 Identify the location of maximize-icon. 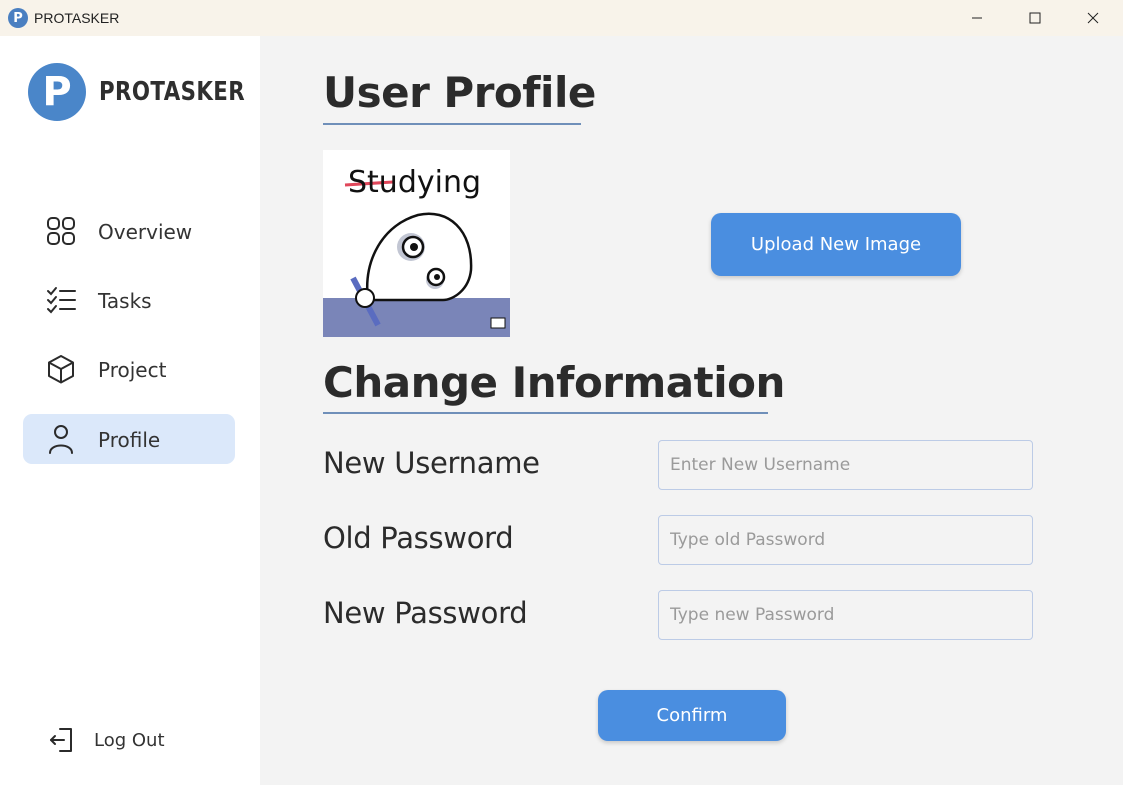
(1035, 18).